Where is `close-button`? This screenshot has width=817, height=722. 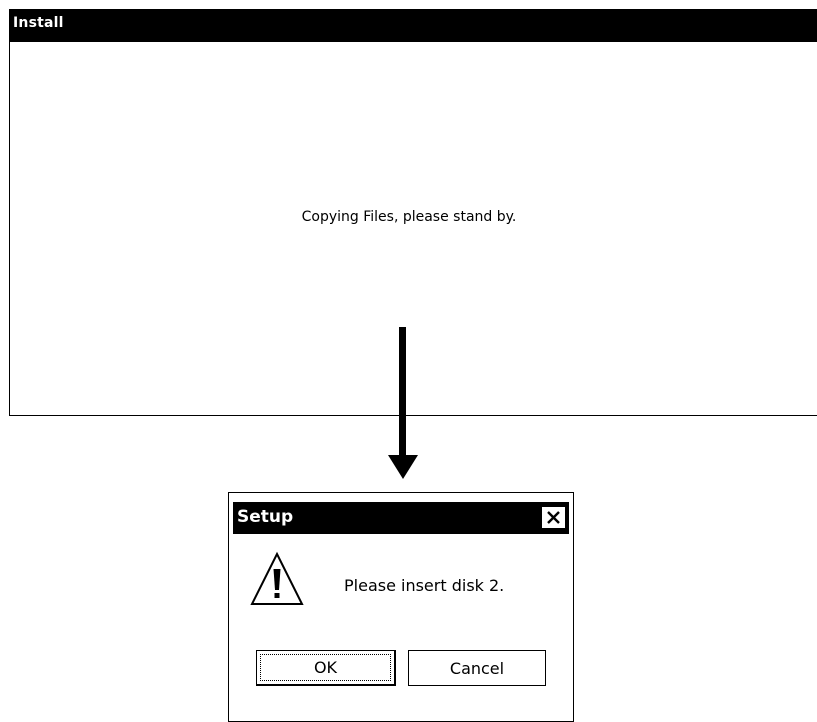
close-button is located at coordinates (553, 517).